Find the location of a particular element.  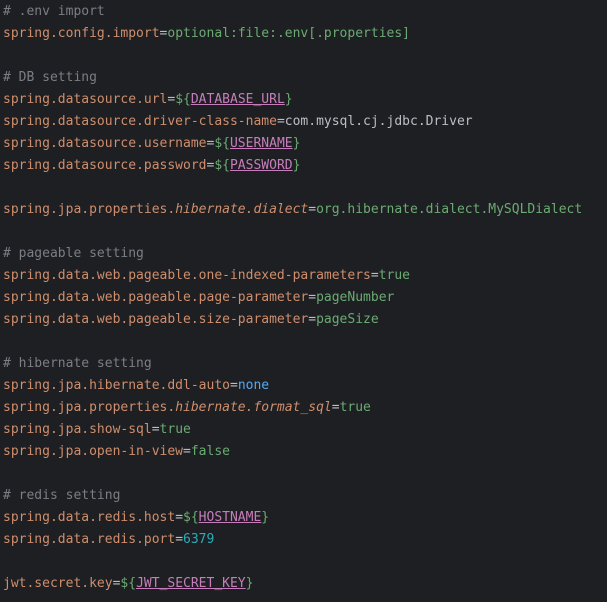

property-value: pageSize is located at coordinates (347, 319).